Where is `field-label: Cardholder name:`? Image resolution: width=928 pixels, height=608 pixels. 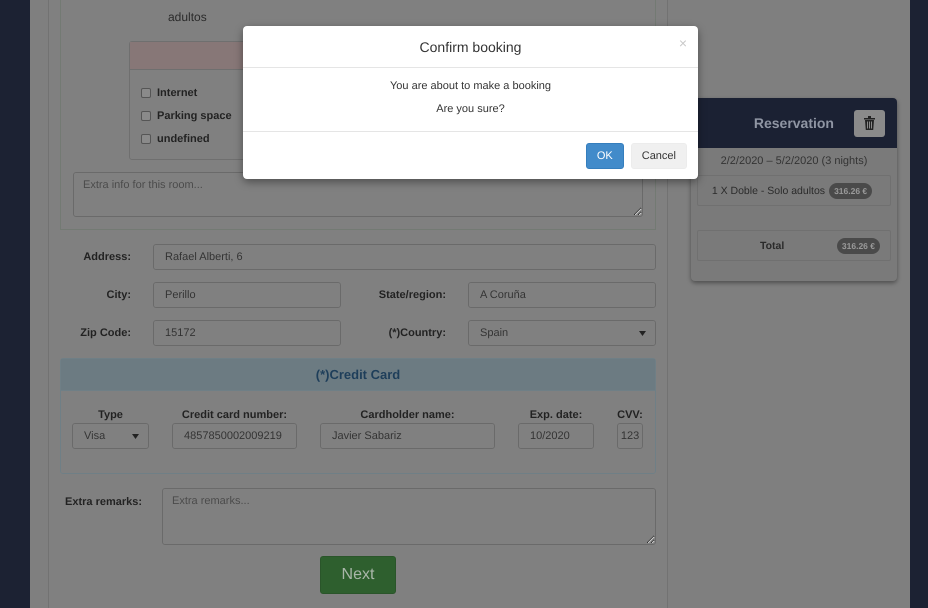
field-label: Cardholder name: is located at coordinates (407, 415).